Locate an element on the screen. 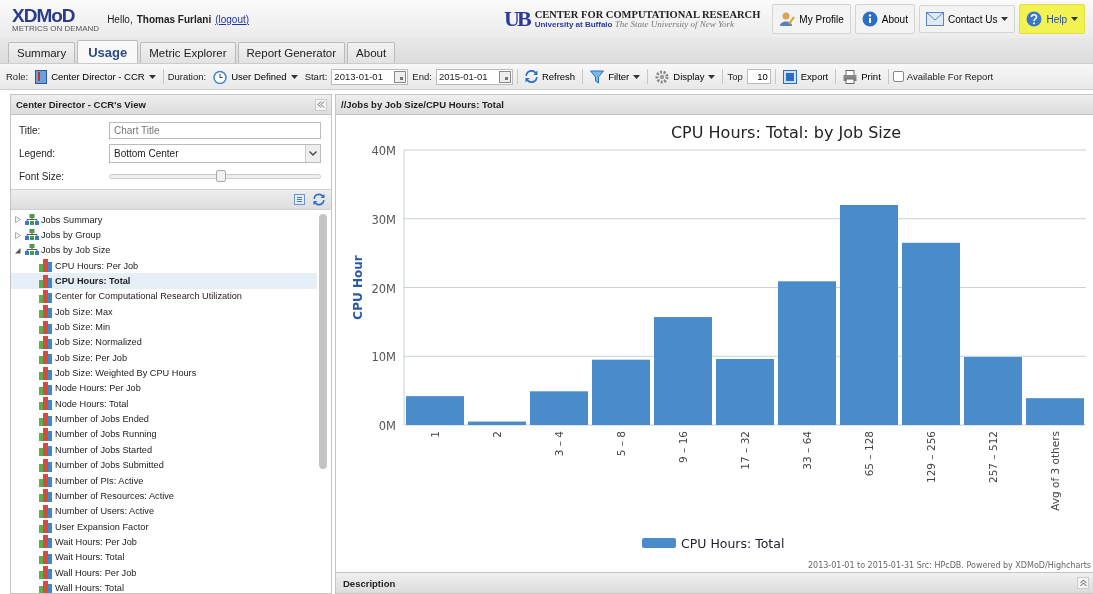 The height and width of the screenshot is (594, 1093). x-axis-label: 129 – 256 is located at coordinates (931, 457).